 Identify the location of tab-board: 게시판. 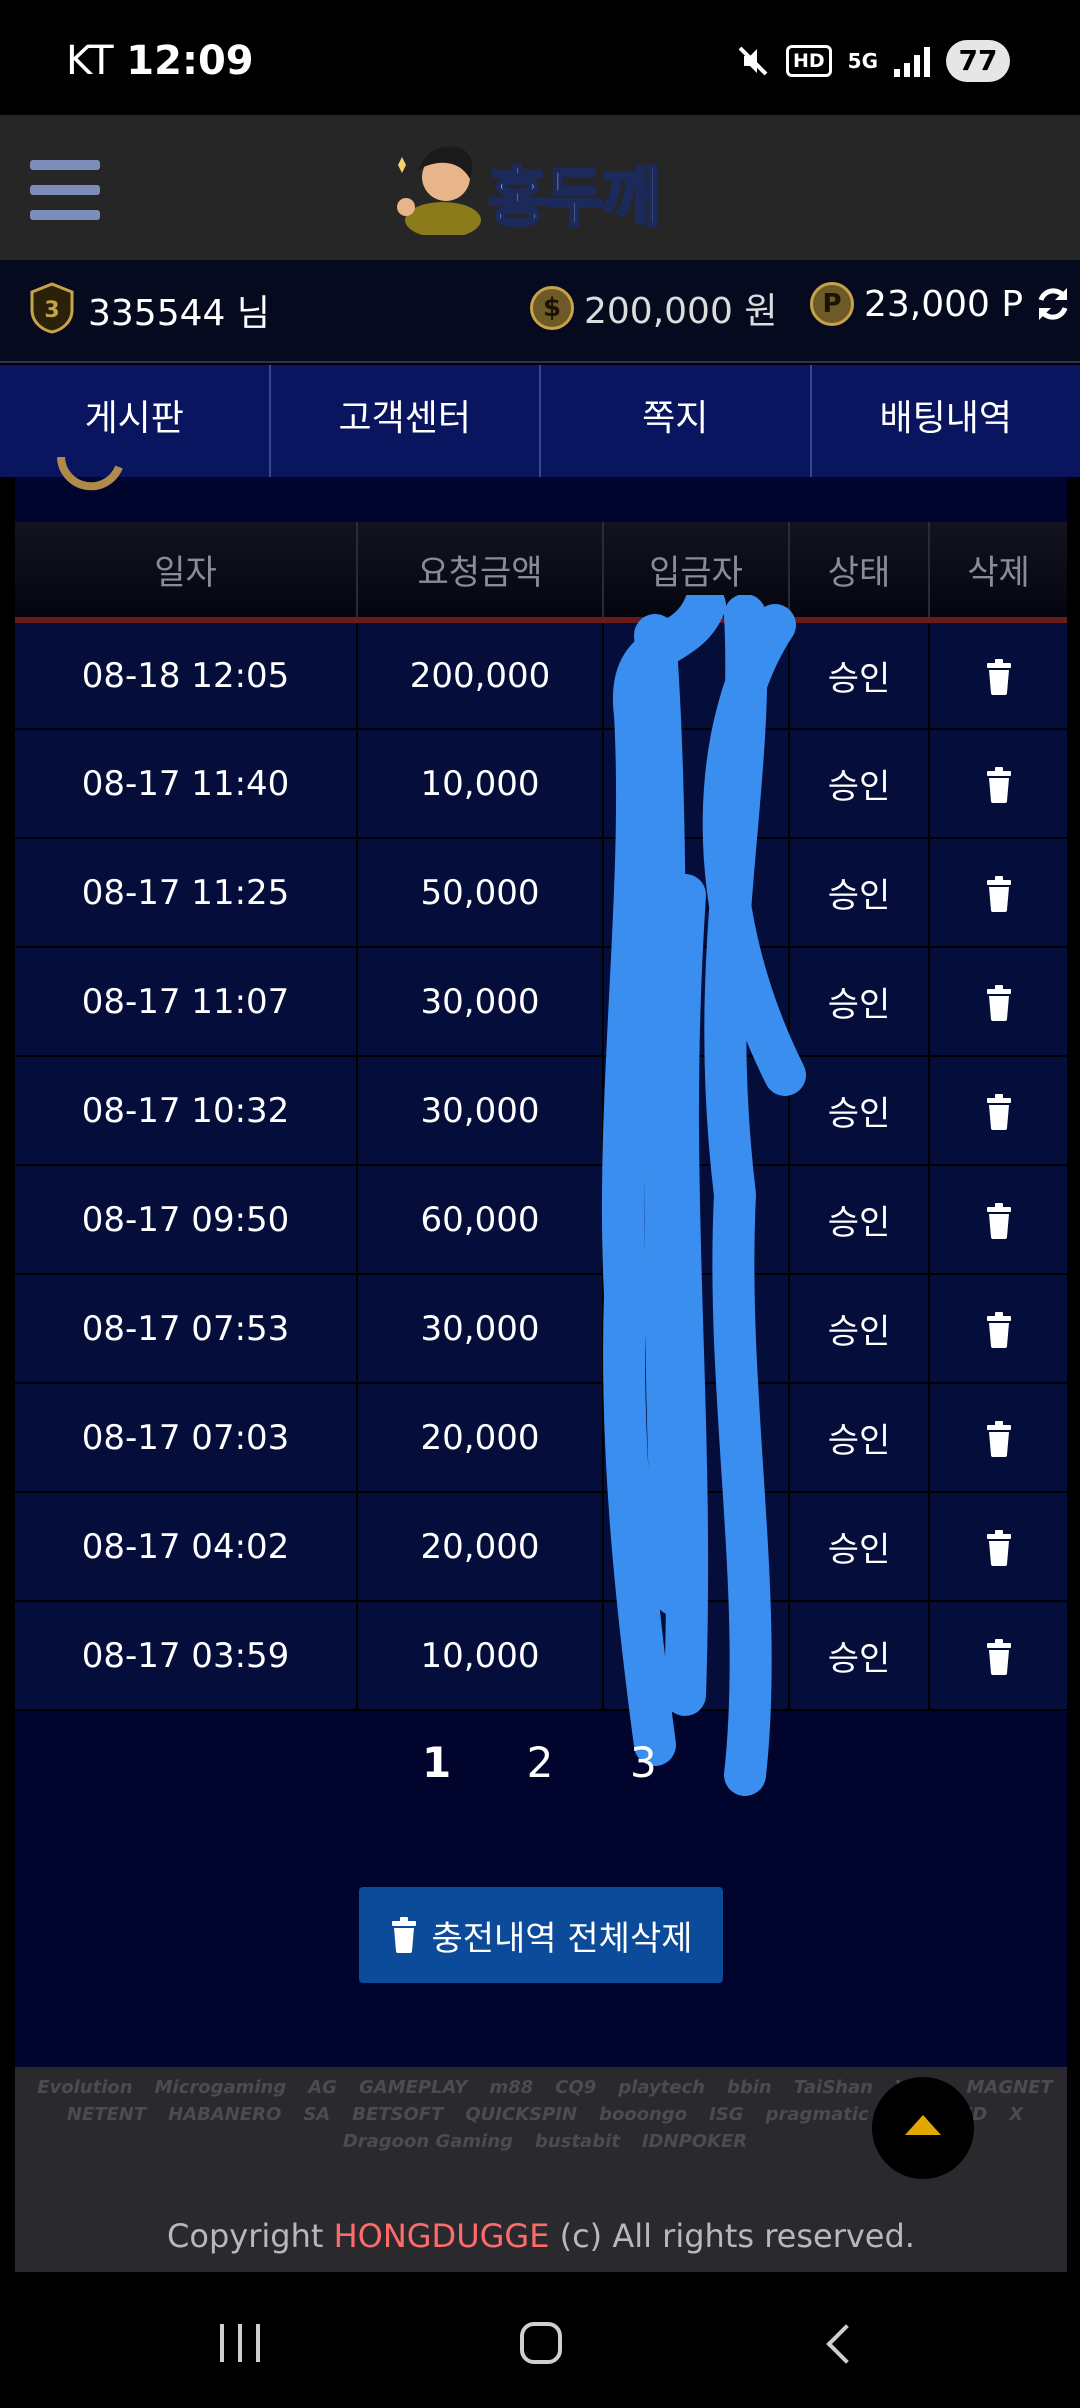
(135, 421).